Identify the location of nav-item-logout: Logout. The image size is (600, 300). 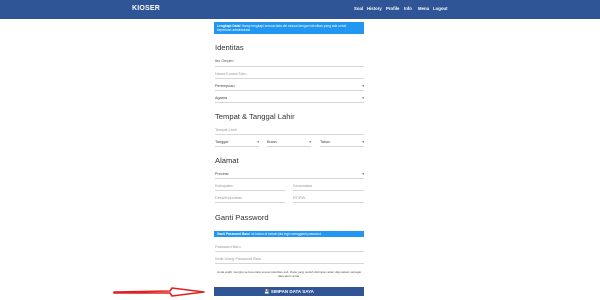
(440, 8).